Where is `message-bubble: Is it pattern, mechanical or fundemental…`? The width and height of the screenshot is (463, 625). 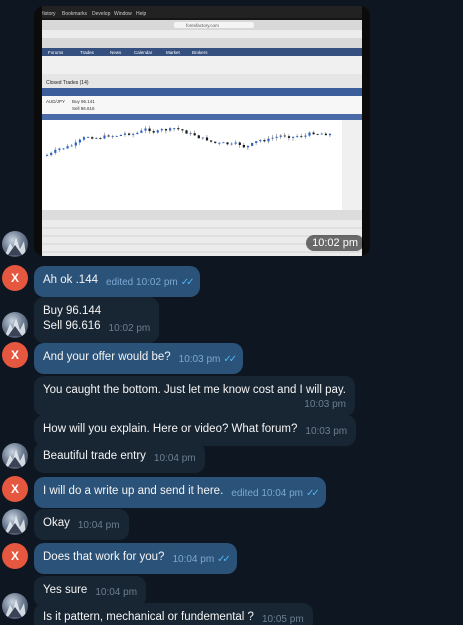
message-bubble: Is it pattern, mechanical or fundemental… is located at coordinates (173, 614).